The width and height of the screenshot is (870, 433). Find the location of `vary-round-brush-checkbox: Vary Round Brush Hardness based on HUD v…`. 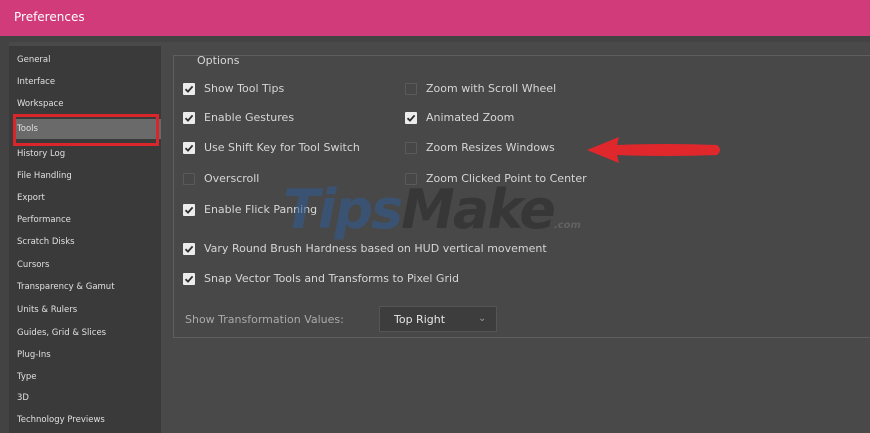

vary-round-brush-checkbox: Vary Round Brush Hardness based on HUD v… is located at coordinates (393, 249).